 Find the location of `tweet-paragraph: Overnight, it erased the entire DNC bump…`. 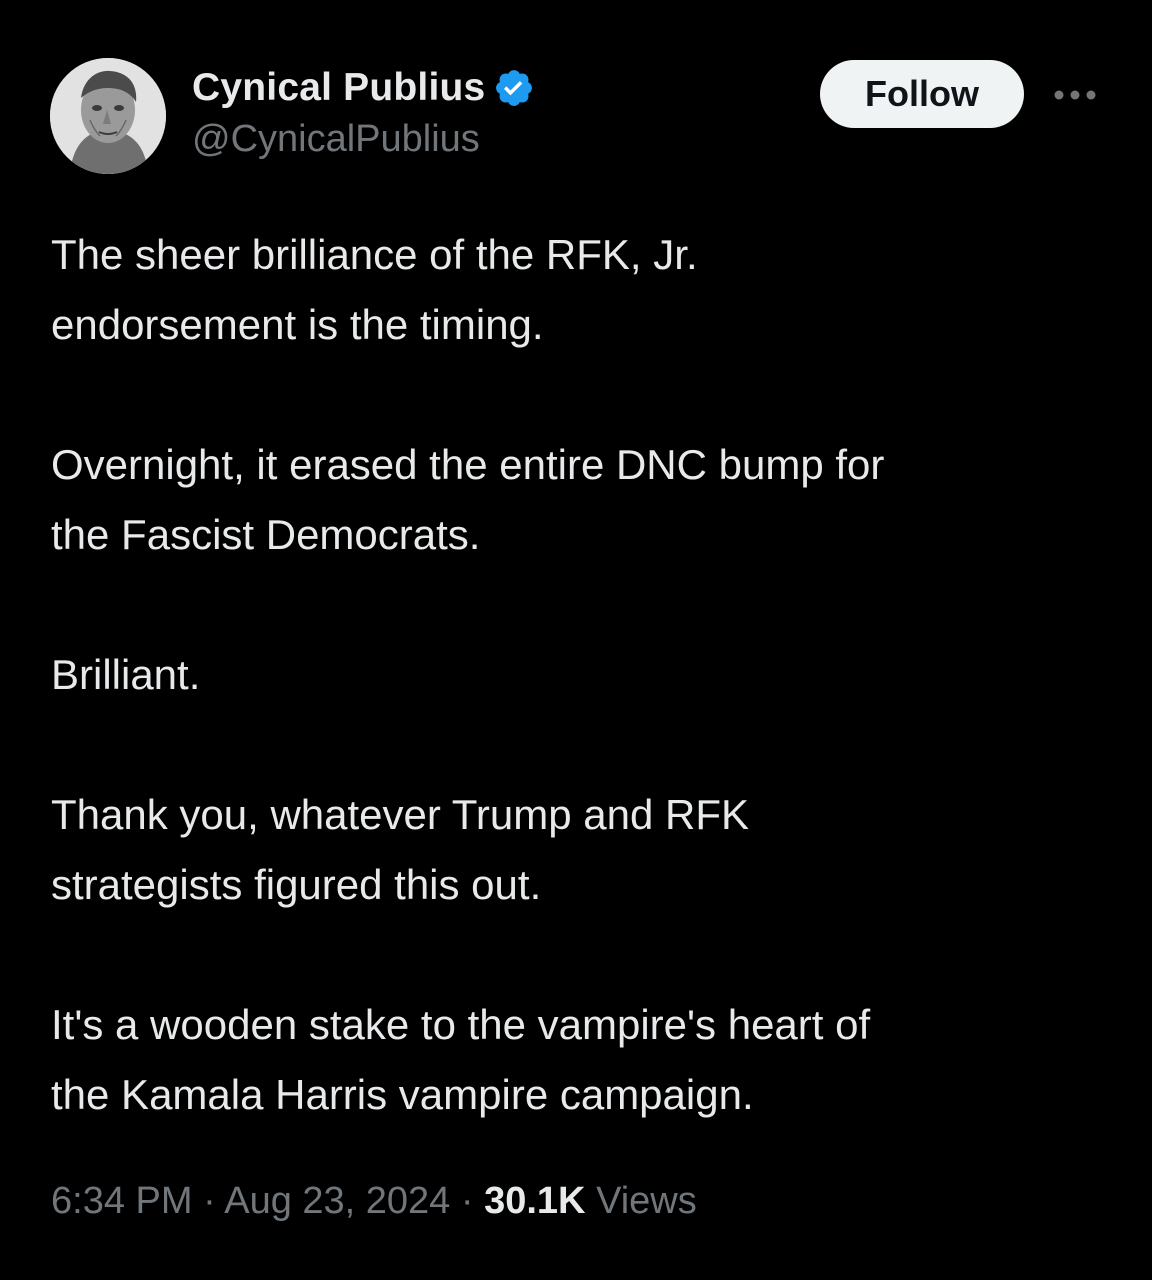

tweet-paragraph: Overnight, it erased the entire DNC bump… is located at coordinates (468, 499).